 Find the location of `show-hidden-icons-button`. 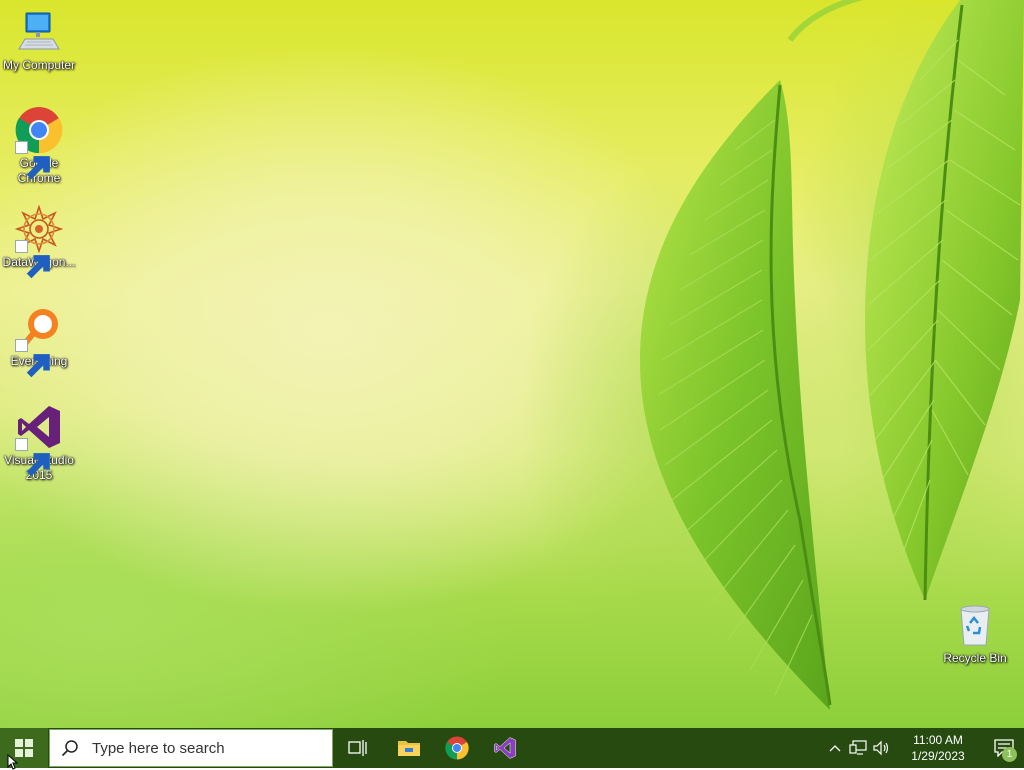

show-hidden-icons-button is located at coordinates (834, 748).